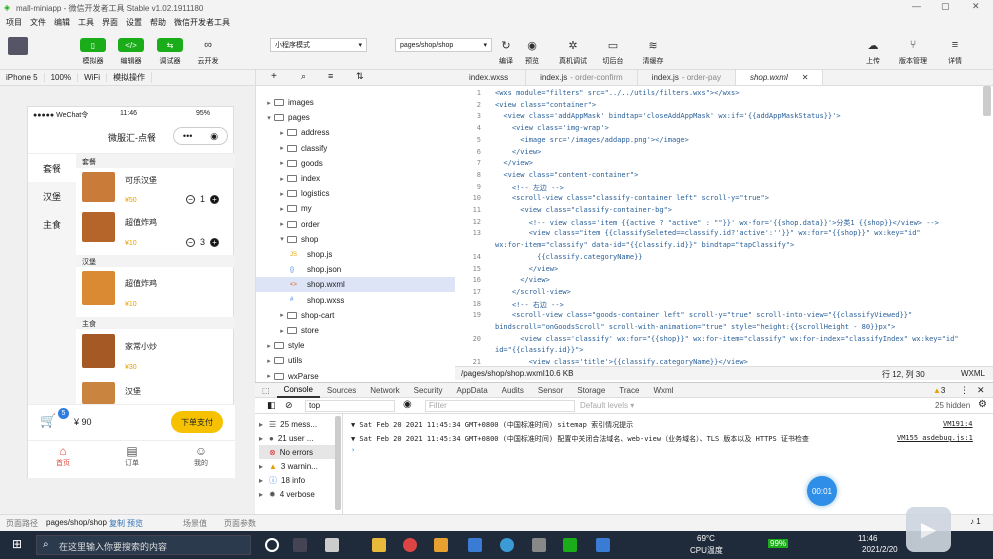 This screenshot has height=559, width=993. I want to click on taskview-icon, so click(300, 545).